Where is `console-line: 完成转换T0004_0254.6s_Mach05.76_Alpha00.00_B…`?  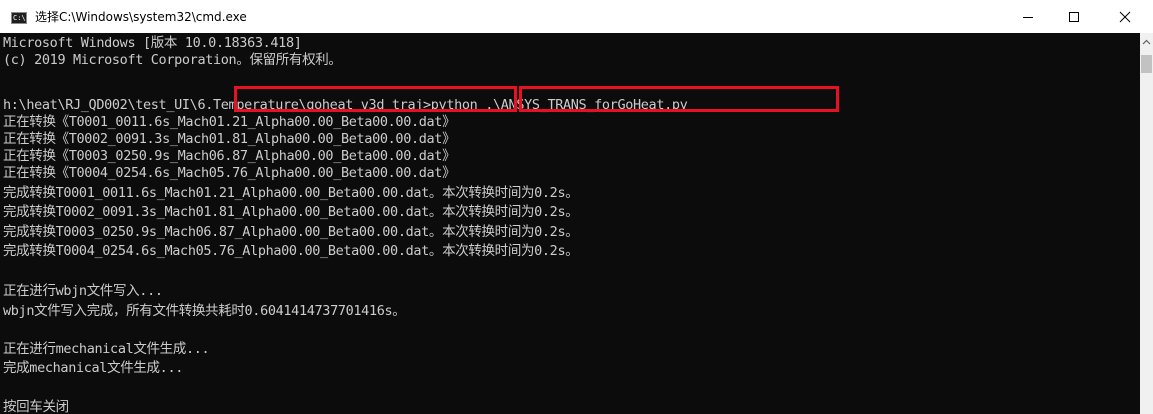
console-line: 完成转换T0004_0254.6s_Mach05.76_Alpha00.00_B… is located at coordinates (291, 251).